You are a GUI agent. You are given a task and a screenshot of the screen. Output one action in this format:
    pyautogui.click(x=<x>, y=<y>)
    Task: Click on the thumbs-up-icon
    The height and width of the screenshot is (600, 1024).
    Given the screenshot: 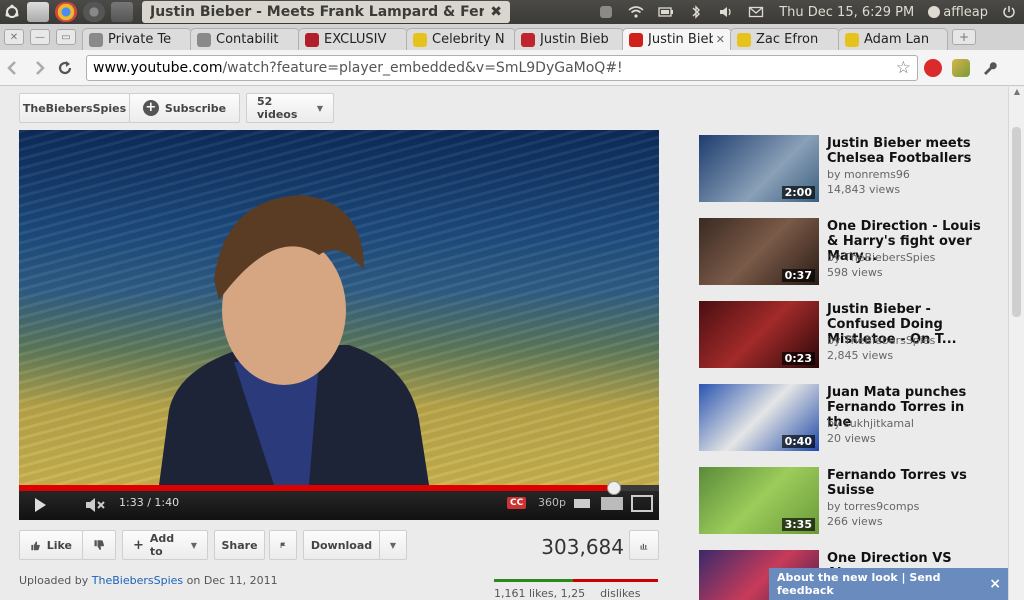 What is the action you would take?
    pyautogui.click(x=35, y=545)
    